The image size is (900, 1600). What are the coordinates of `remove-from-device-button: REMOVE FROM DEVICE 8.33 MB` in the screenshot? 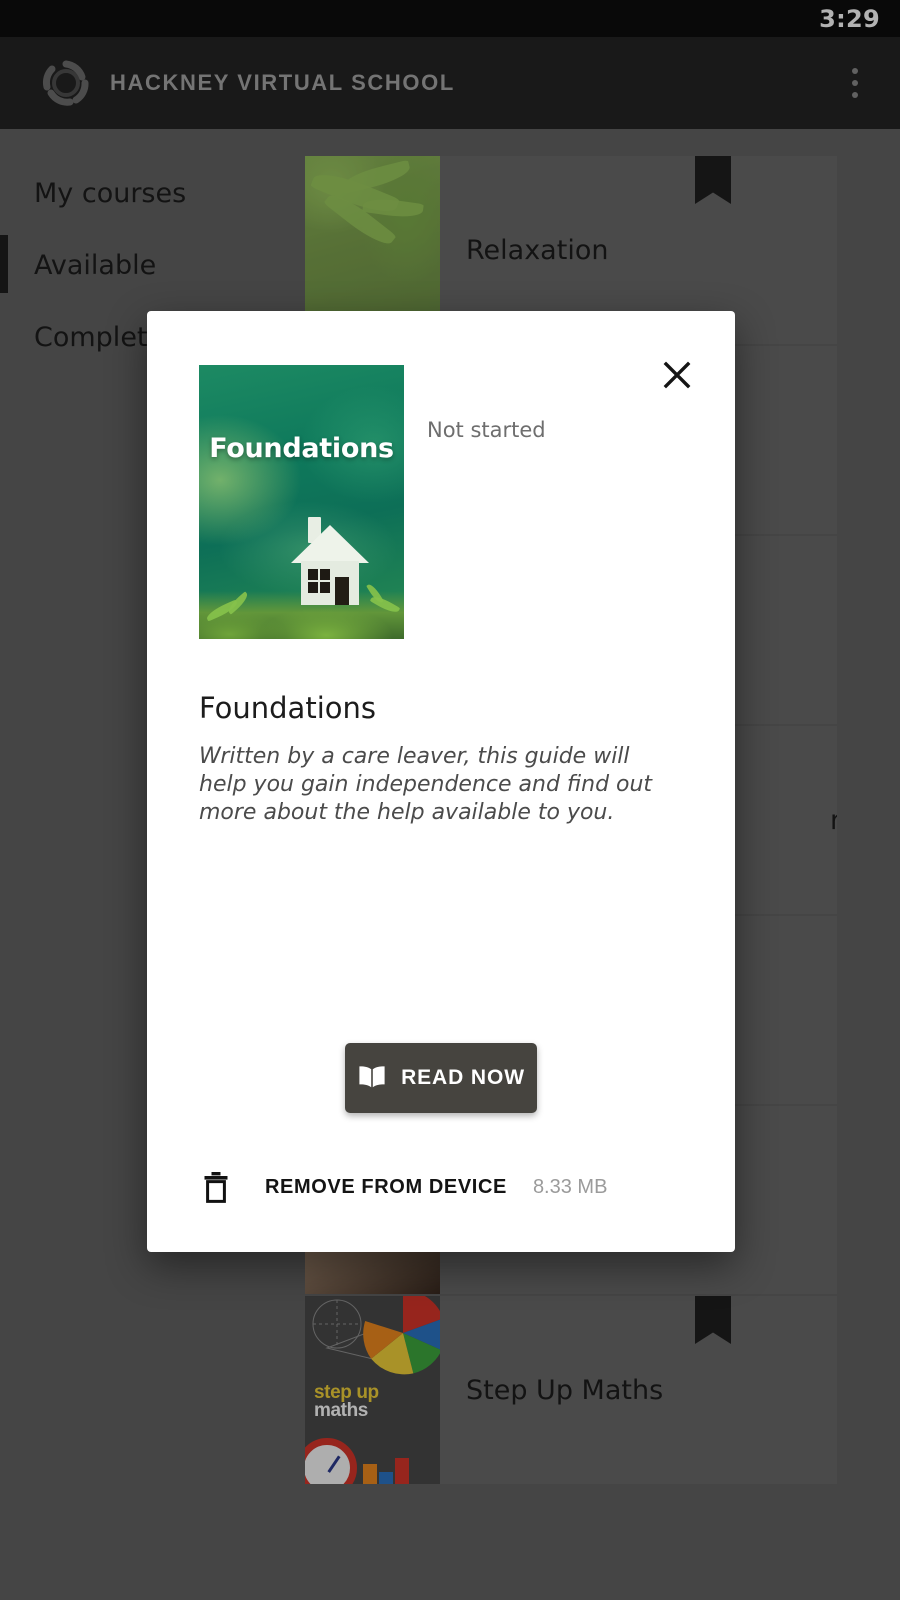 It's located at (403, 1187).